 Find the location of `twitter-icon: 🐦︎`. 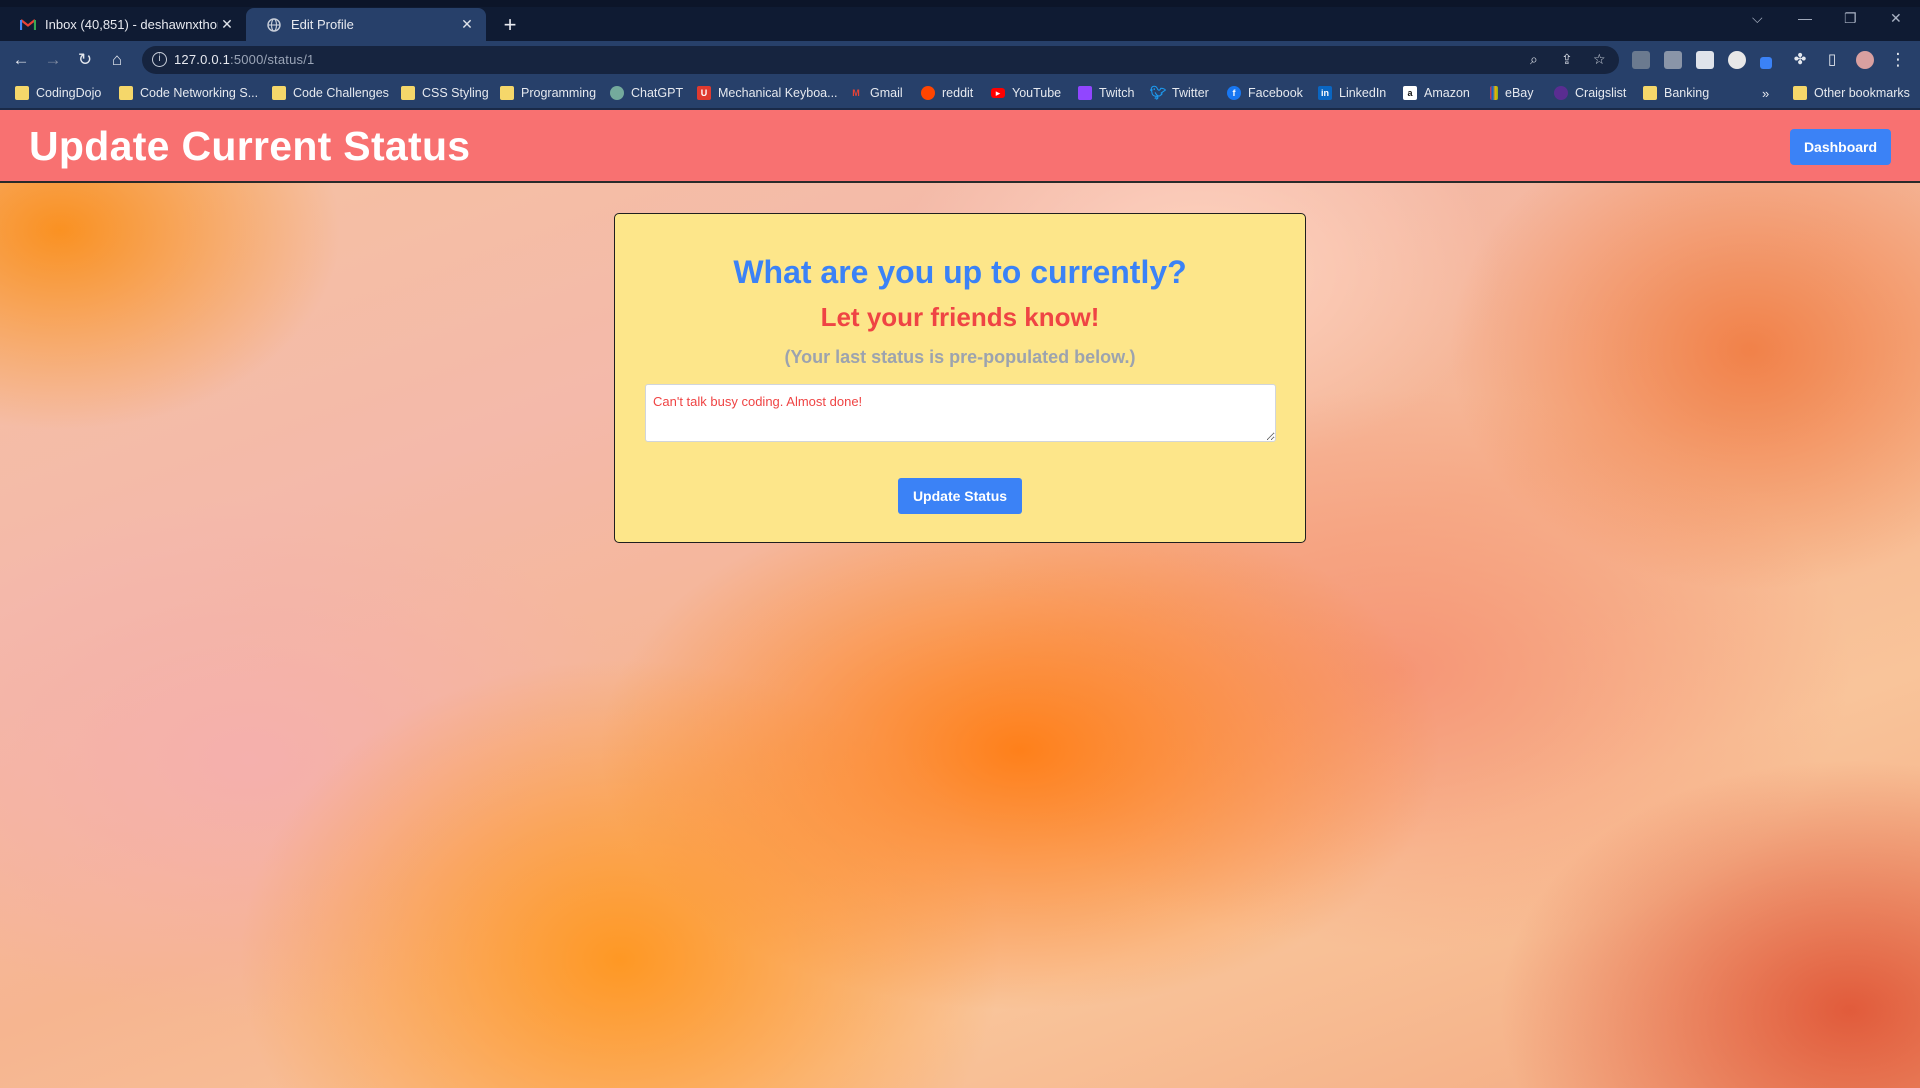

twitter-icon: 🐦︎ is located at coordinates (1158, 92).